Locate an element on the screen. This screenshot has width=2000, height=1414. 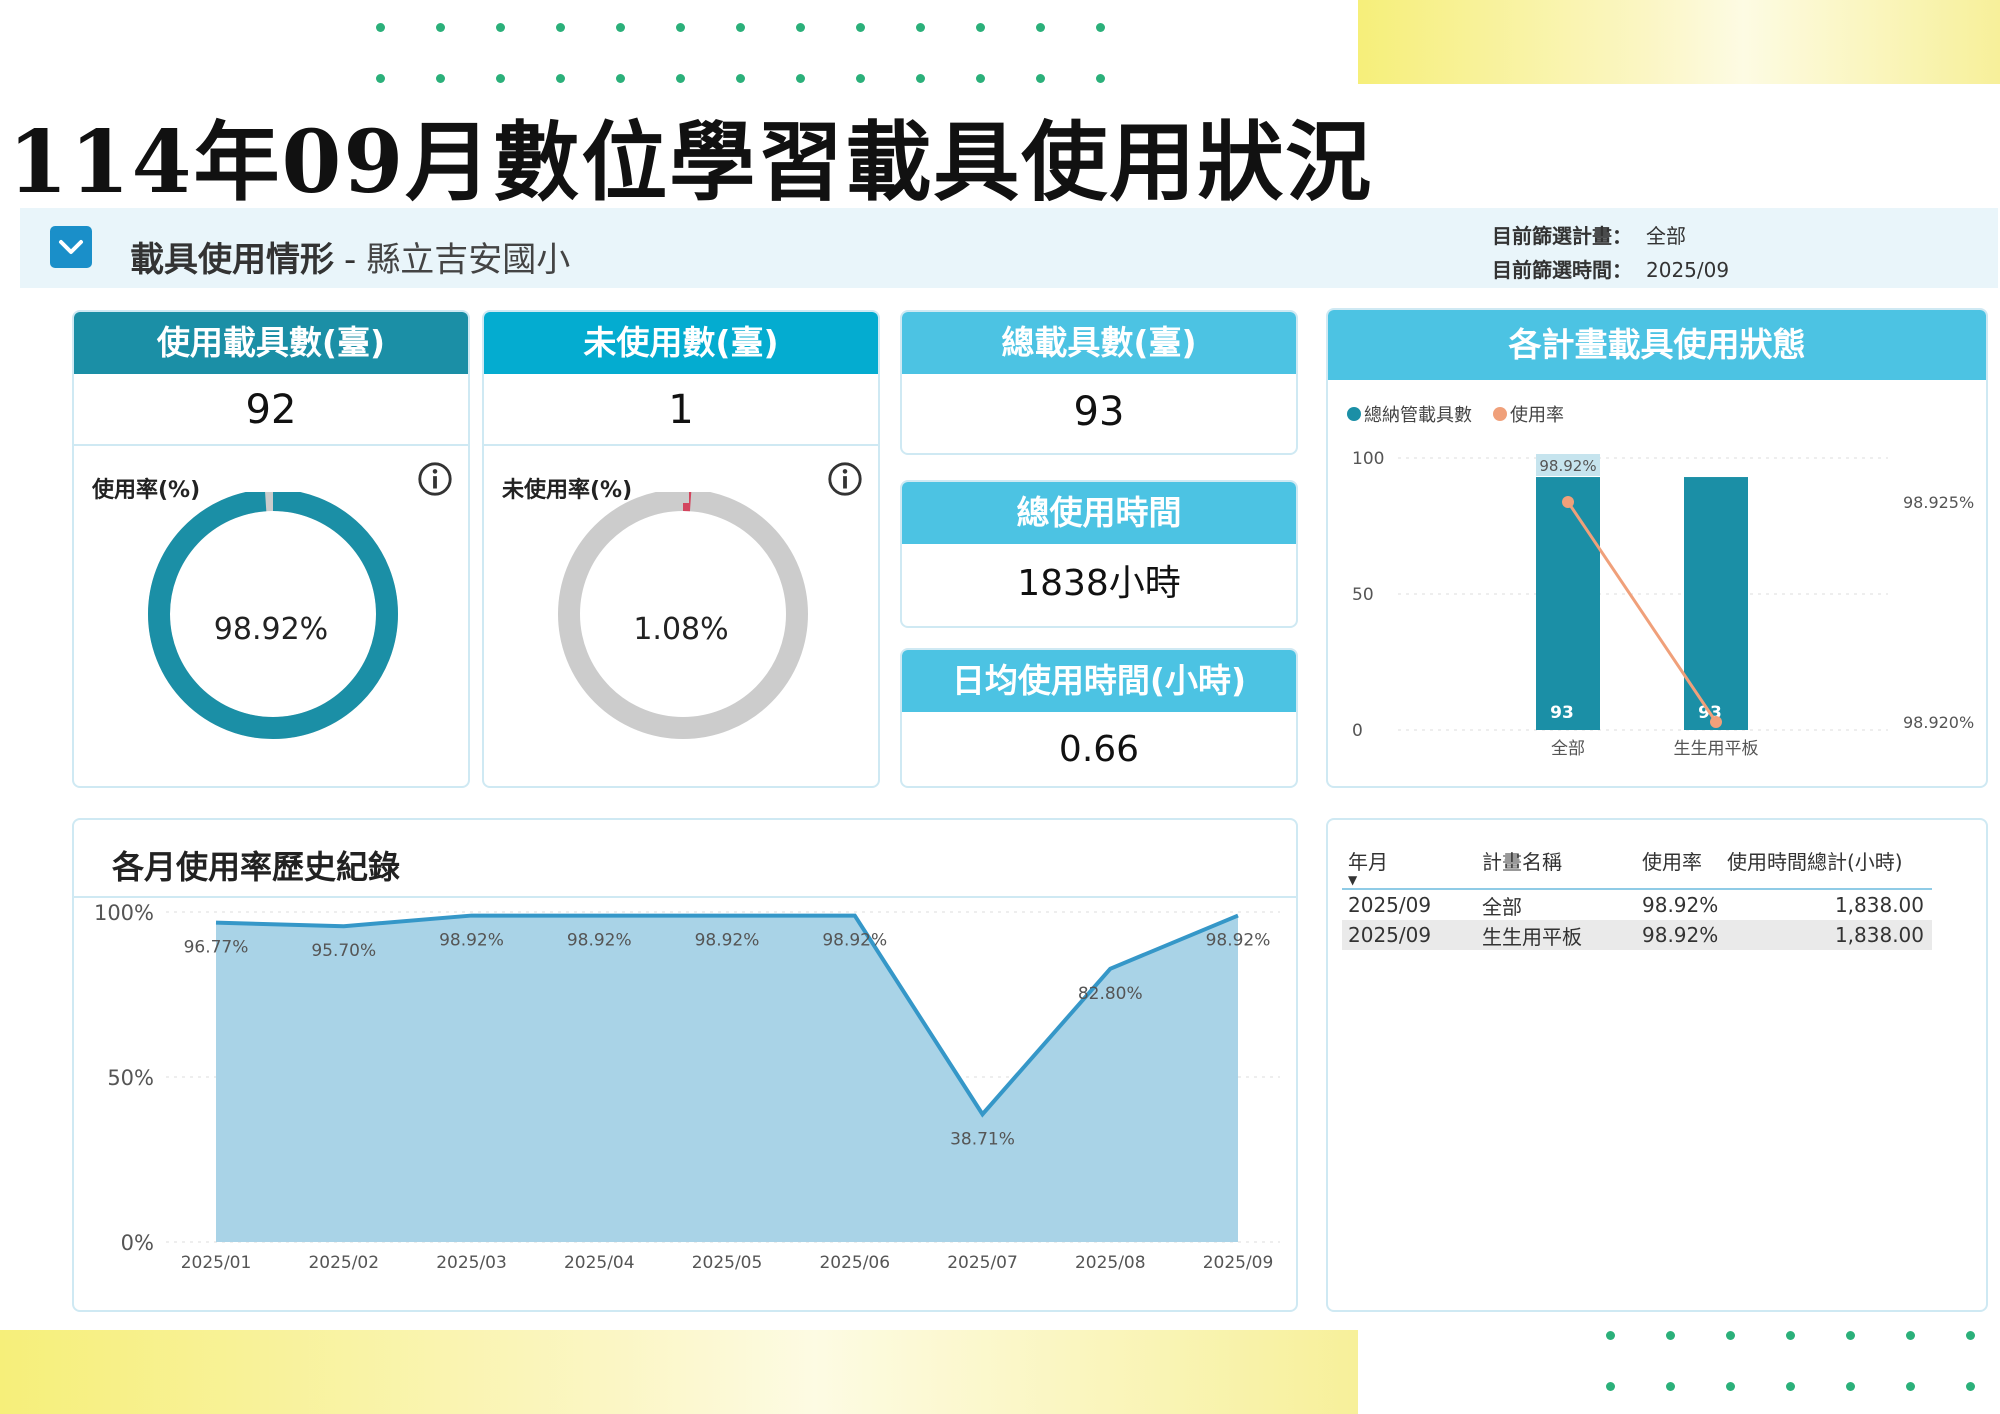
daily-average-card: 日均使用時間(小時) 0.66 is located at coordinates (1099, 718).